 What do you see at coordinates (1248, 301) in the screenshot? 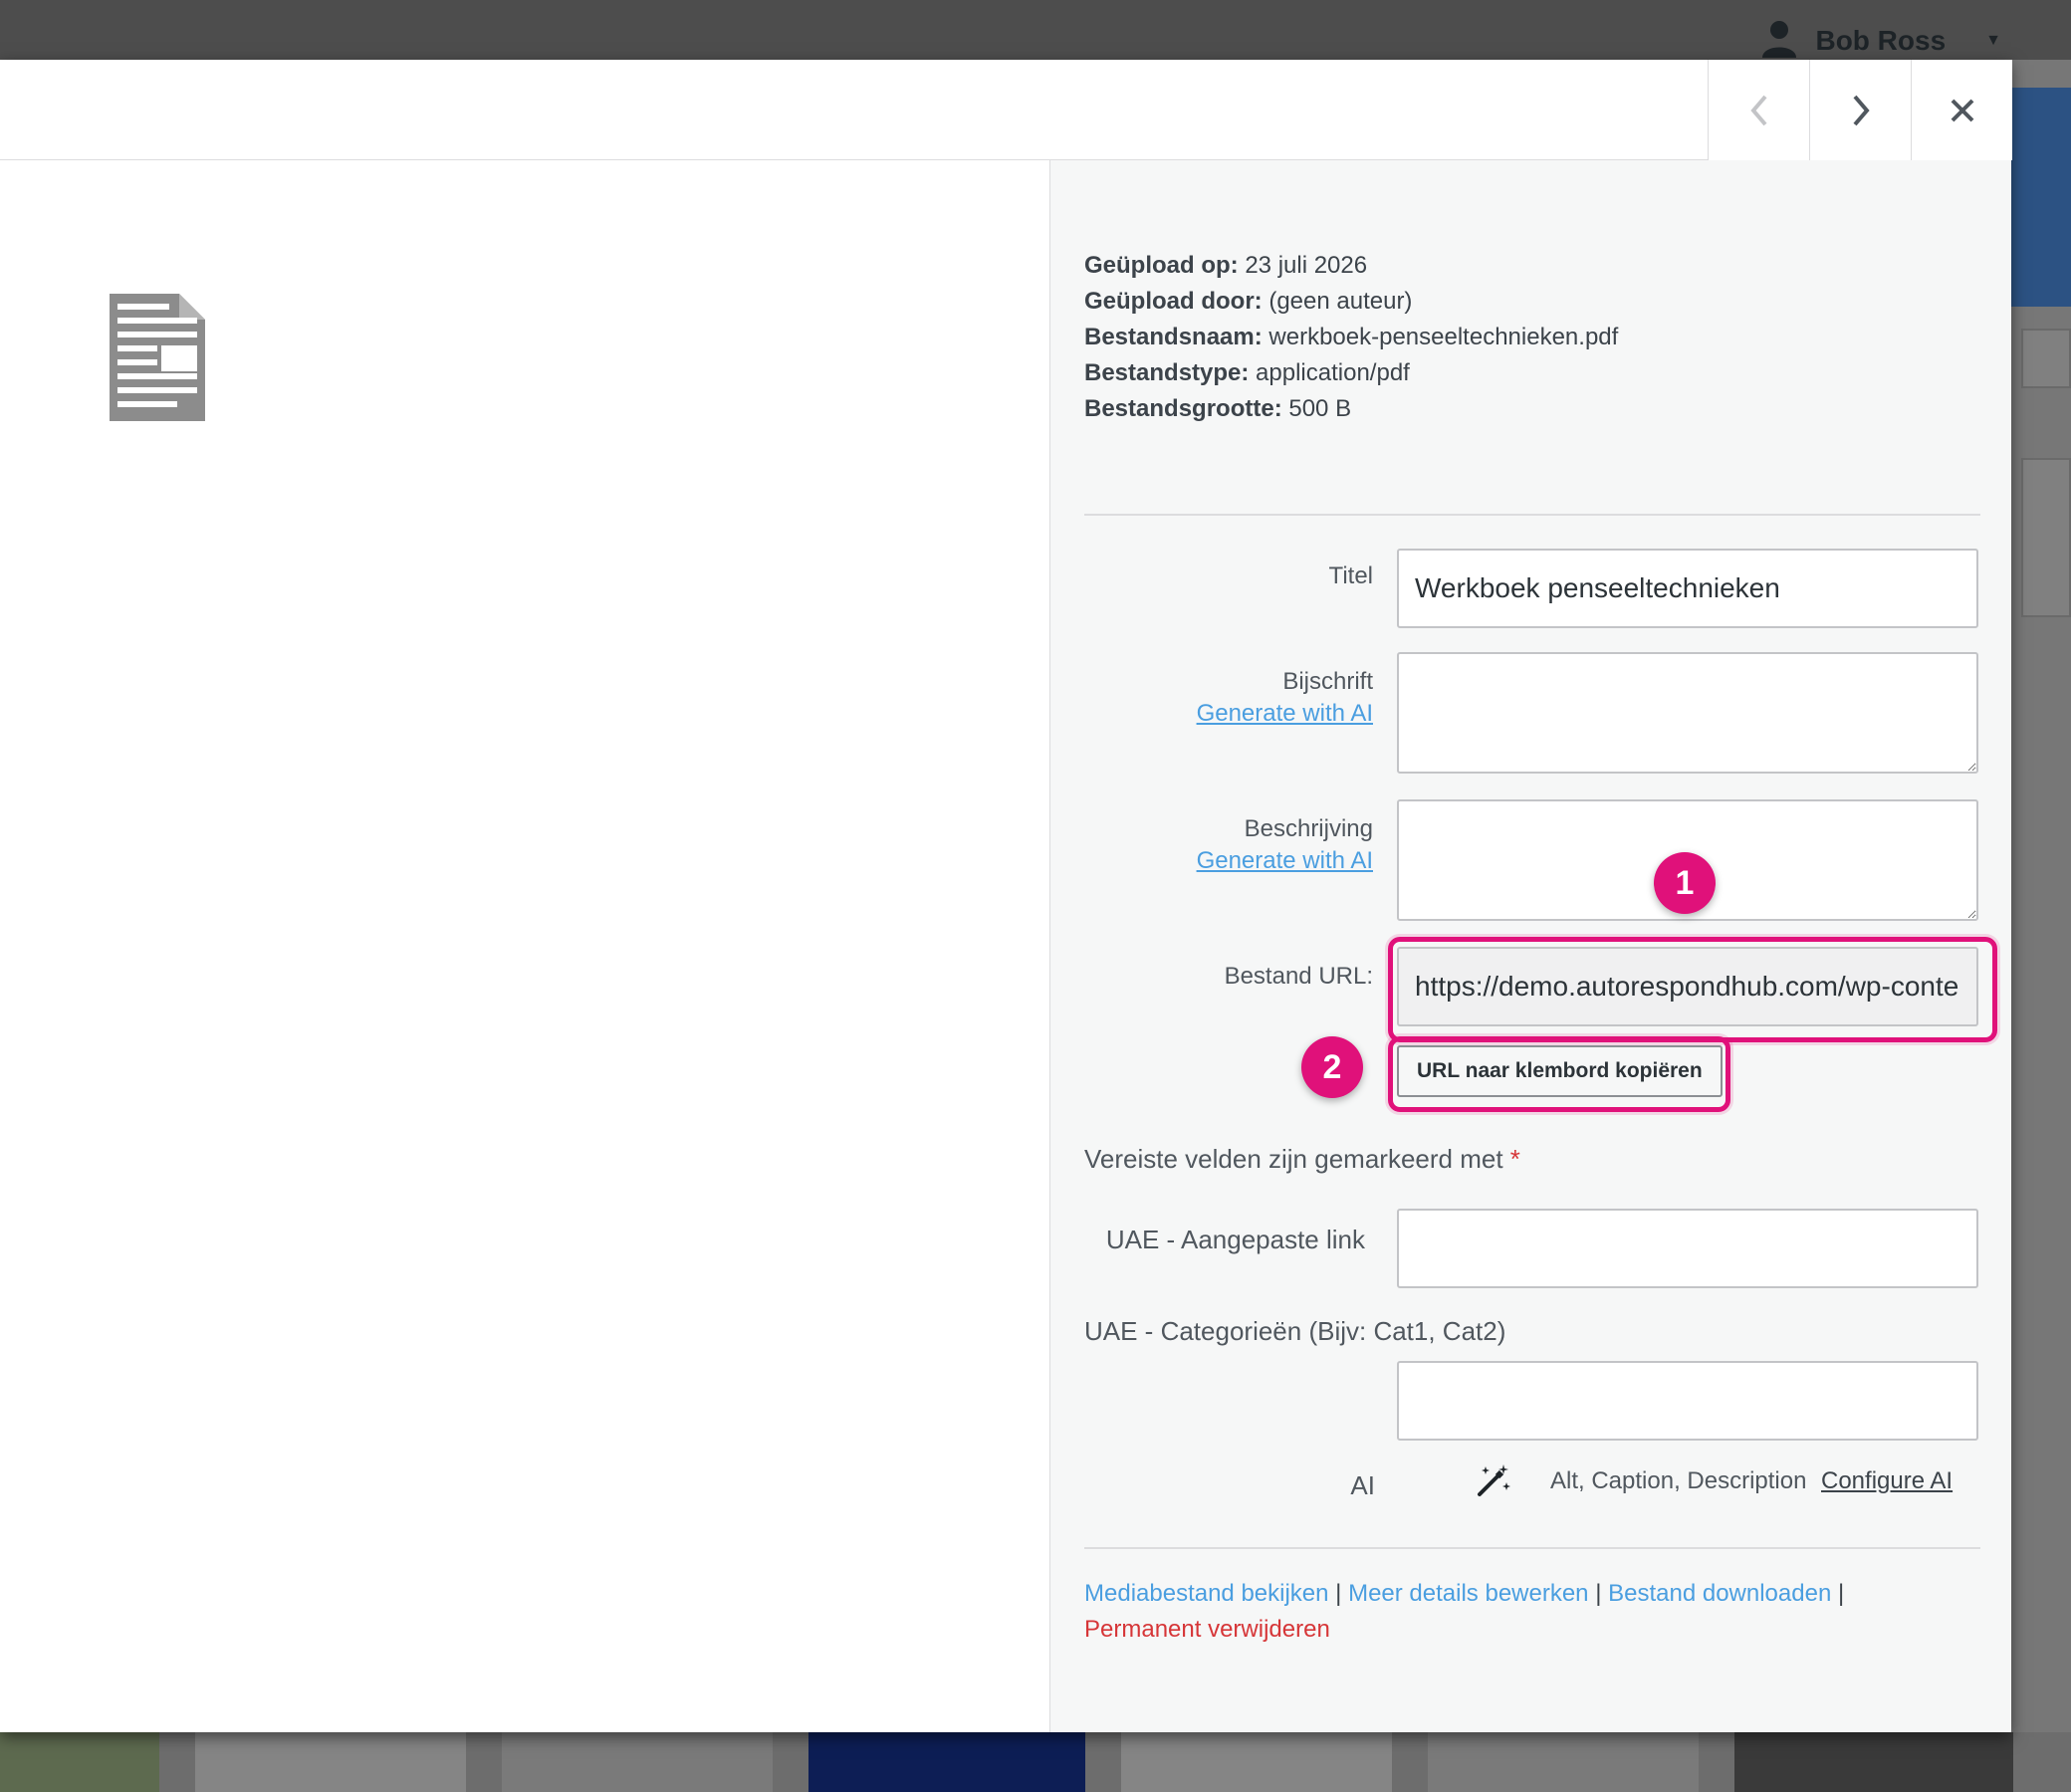
I see `meta-uploaded-by: Geüpload door: (geen auteur)` at bounding box center [1248, 301].